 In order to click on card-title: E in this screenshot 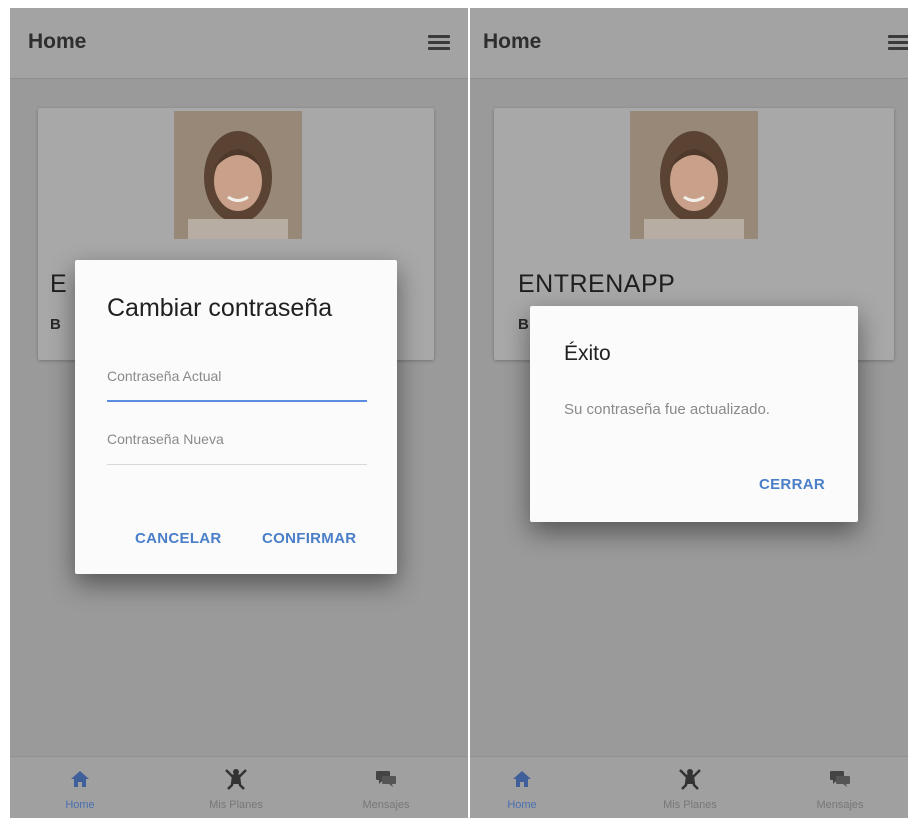, I will do `click(59, 284)`.